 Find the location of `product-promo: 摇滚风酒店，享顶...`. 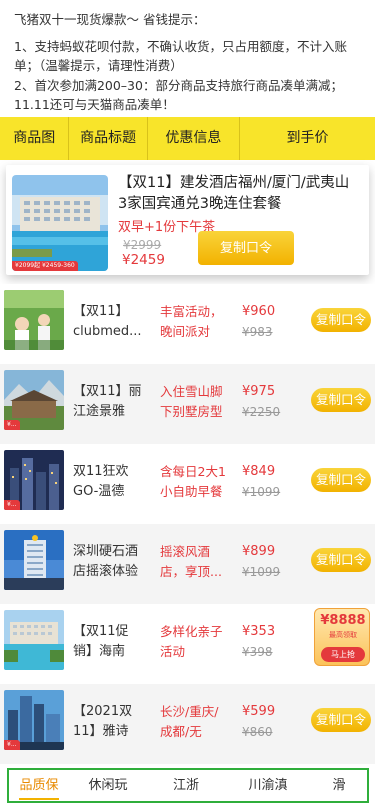

product-promo: 摇滚风酒店，享顶... is located at coordinates (191, 561).